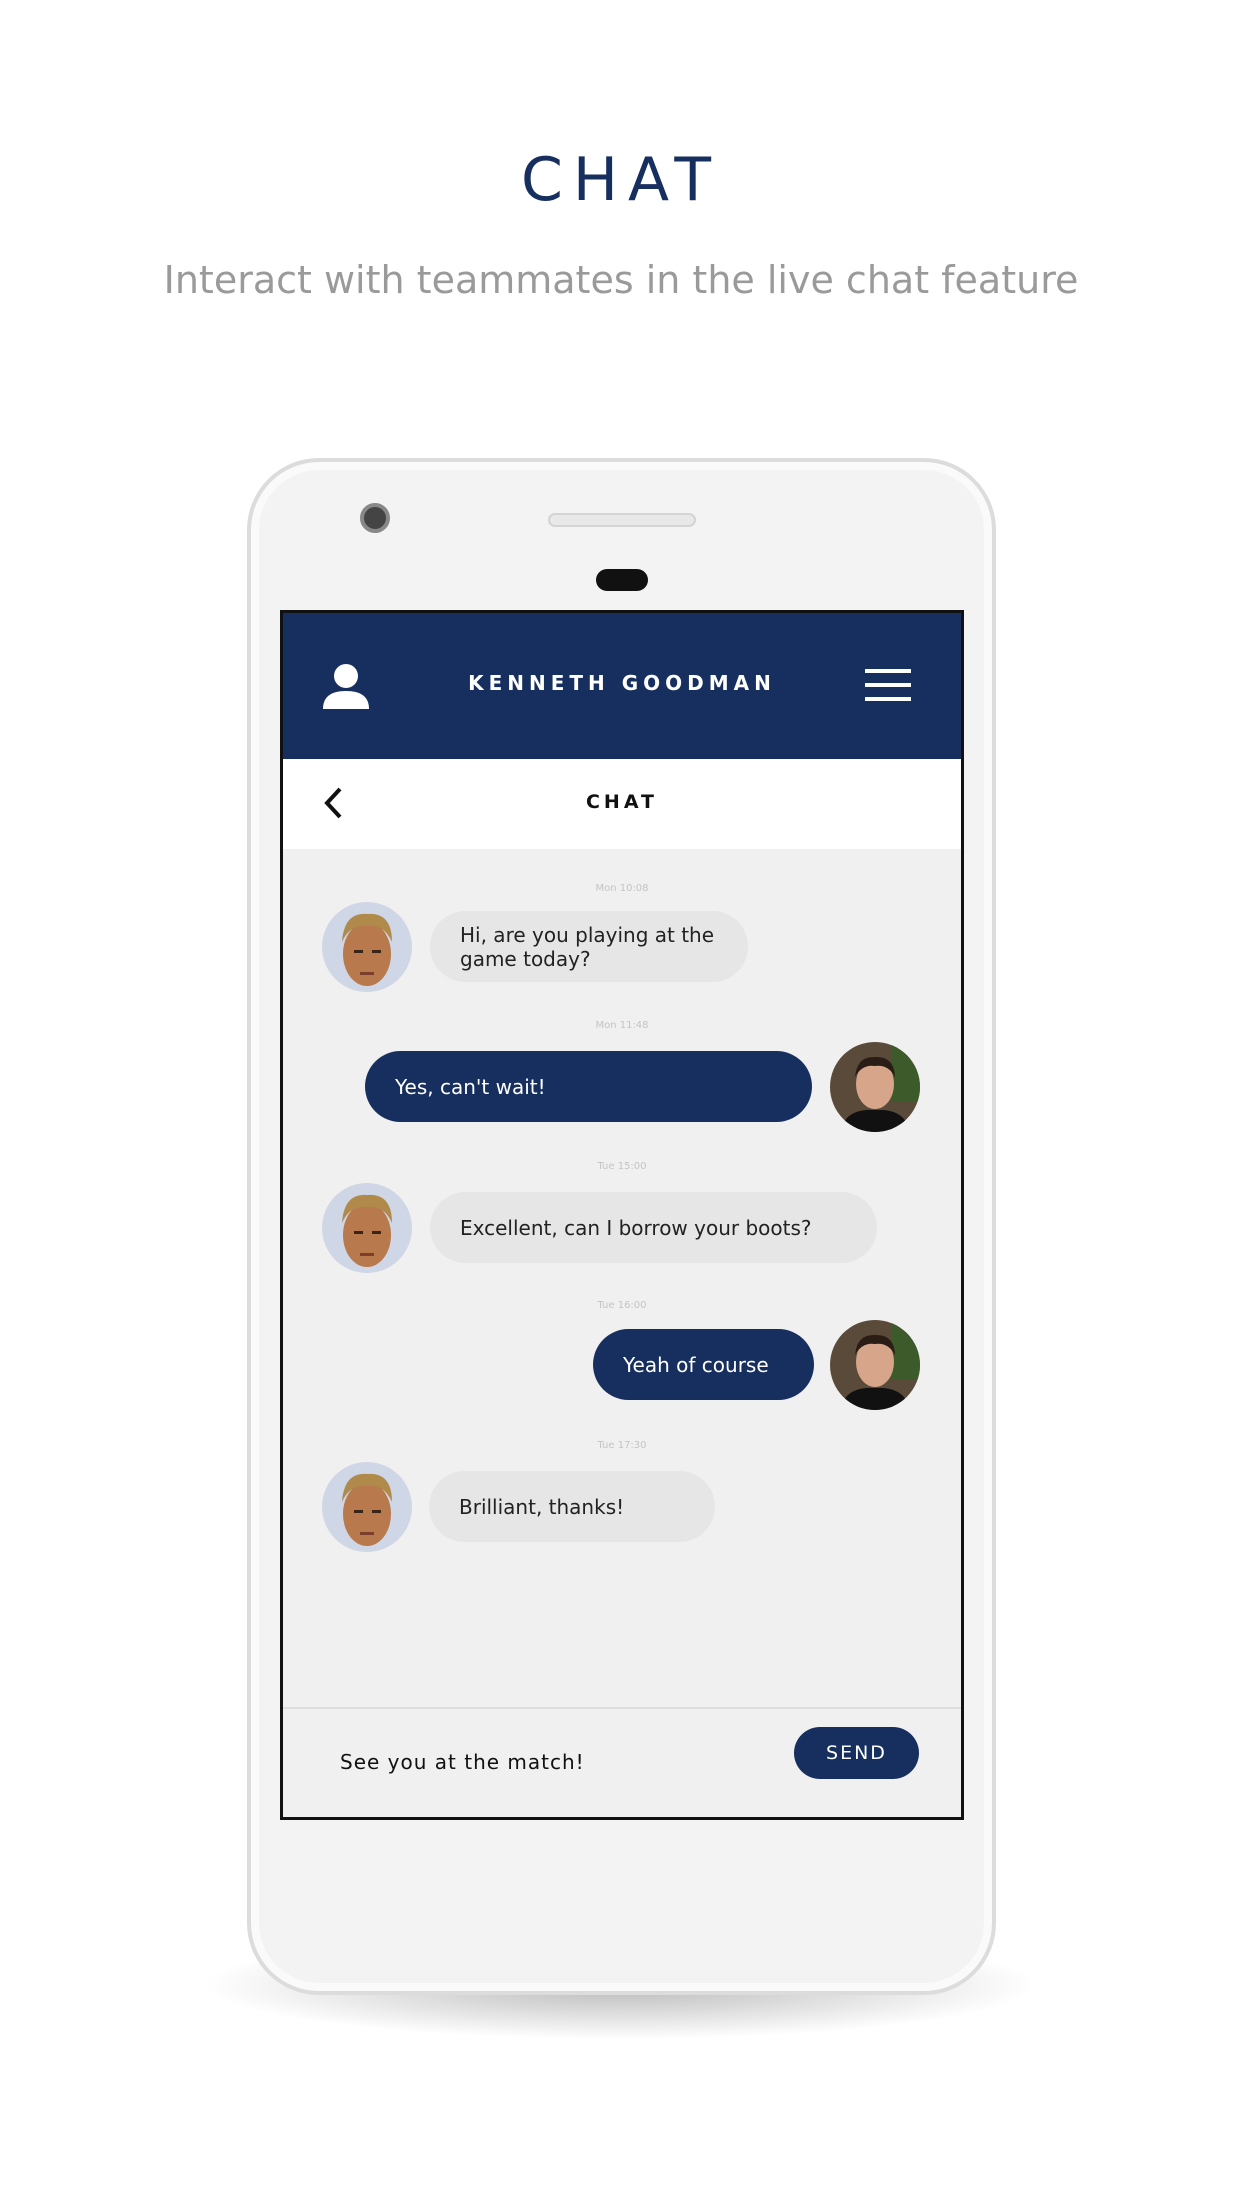 This screenshot has height=2208, width=1242. What do you see at coordinates (622, 683) in the screenshot?
I see `user-name: KENNETH GOODMAN` at bounding box center [622, 683].